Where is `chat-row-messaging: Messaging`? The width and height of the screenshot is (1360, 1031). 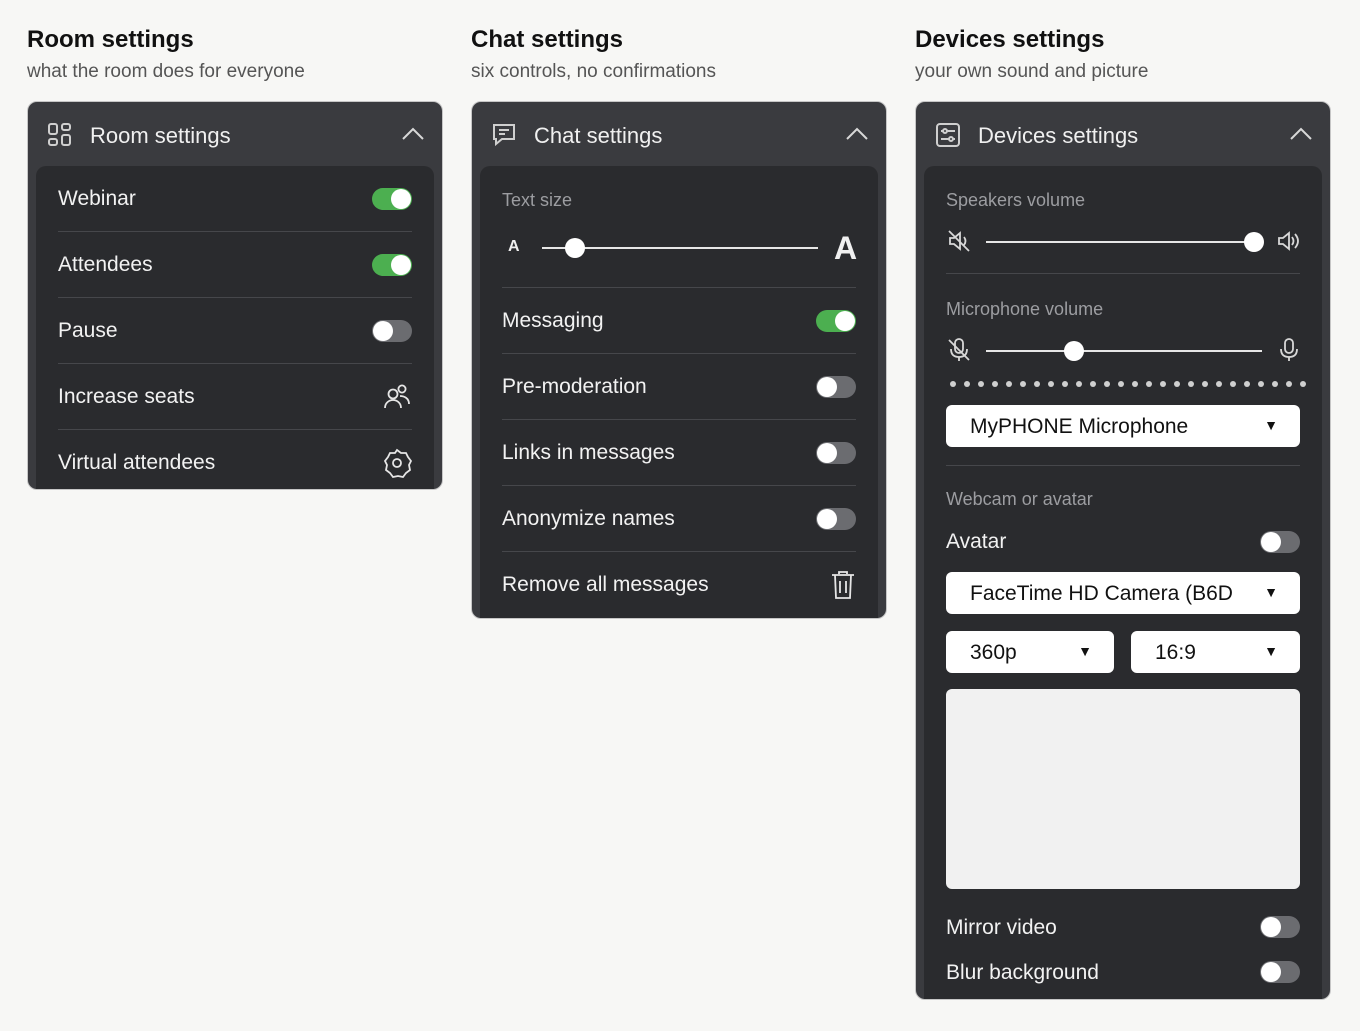 chat-row-messaging: Messaging is located at coordinates (679, 321).